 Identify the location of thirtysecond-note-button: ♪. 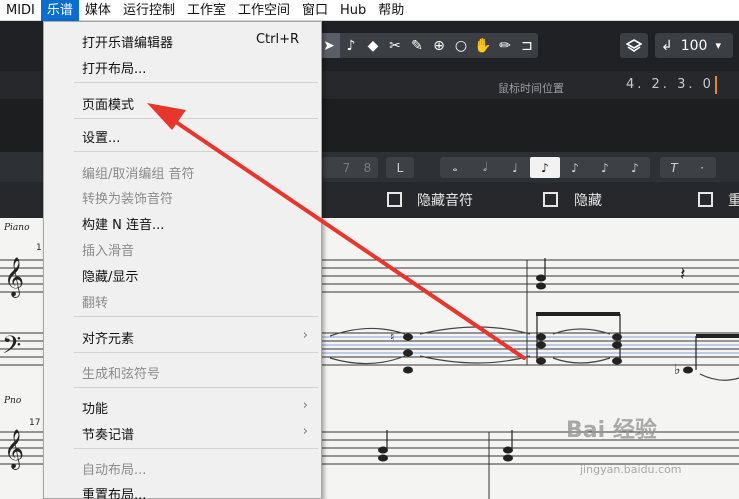
(605, 167).